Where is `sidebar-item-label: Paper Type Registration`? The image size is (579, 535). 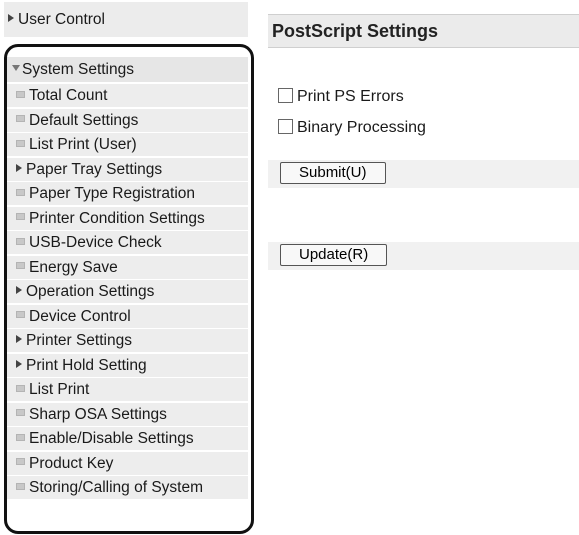 sidebar-item-label: Paper Type Registration is located at coordinates (112, 193).